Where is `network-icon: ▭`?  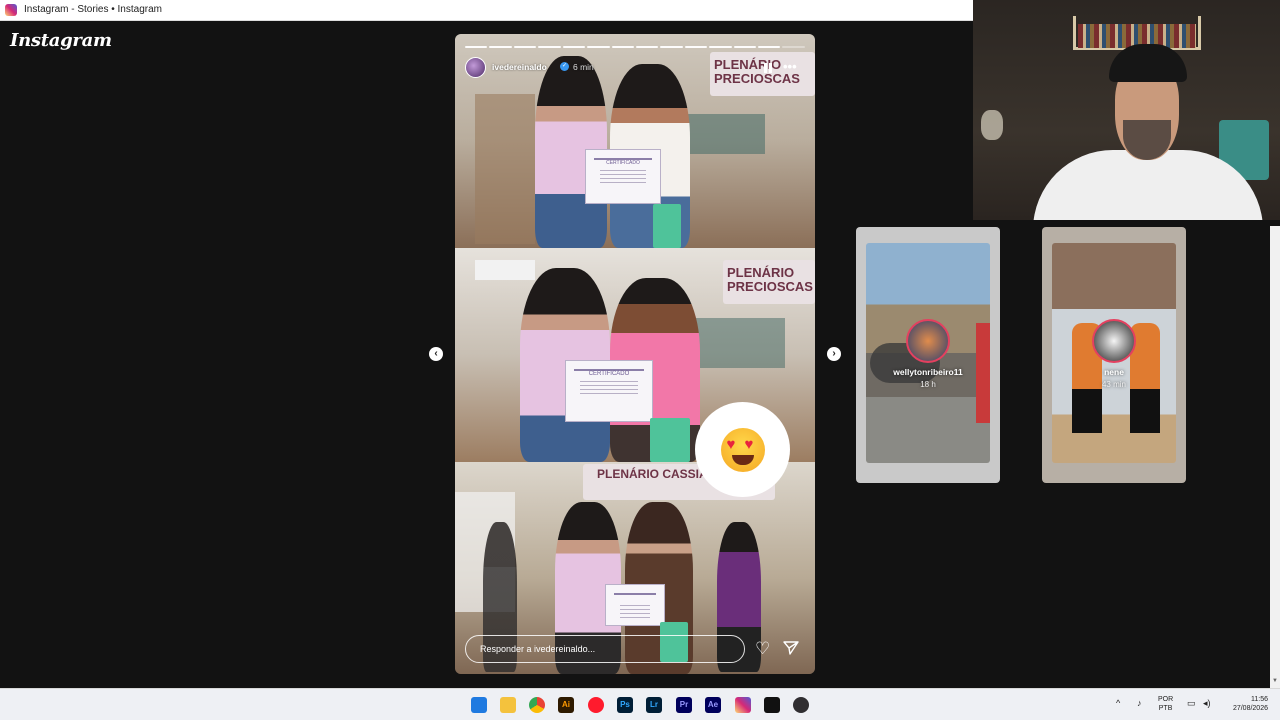 network-icon: ▭ is located at coordinates (1191, 703).